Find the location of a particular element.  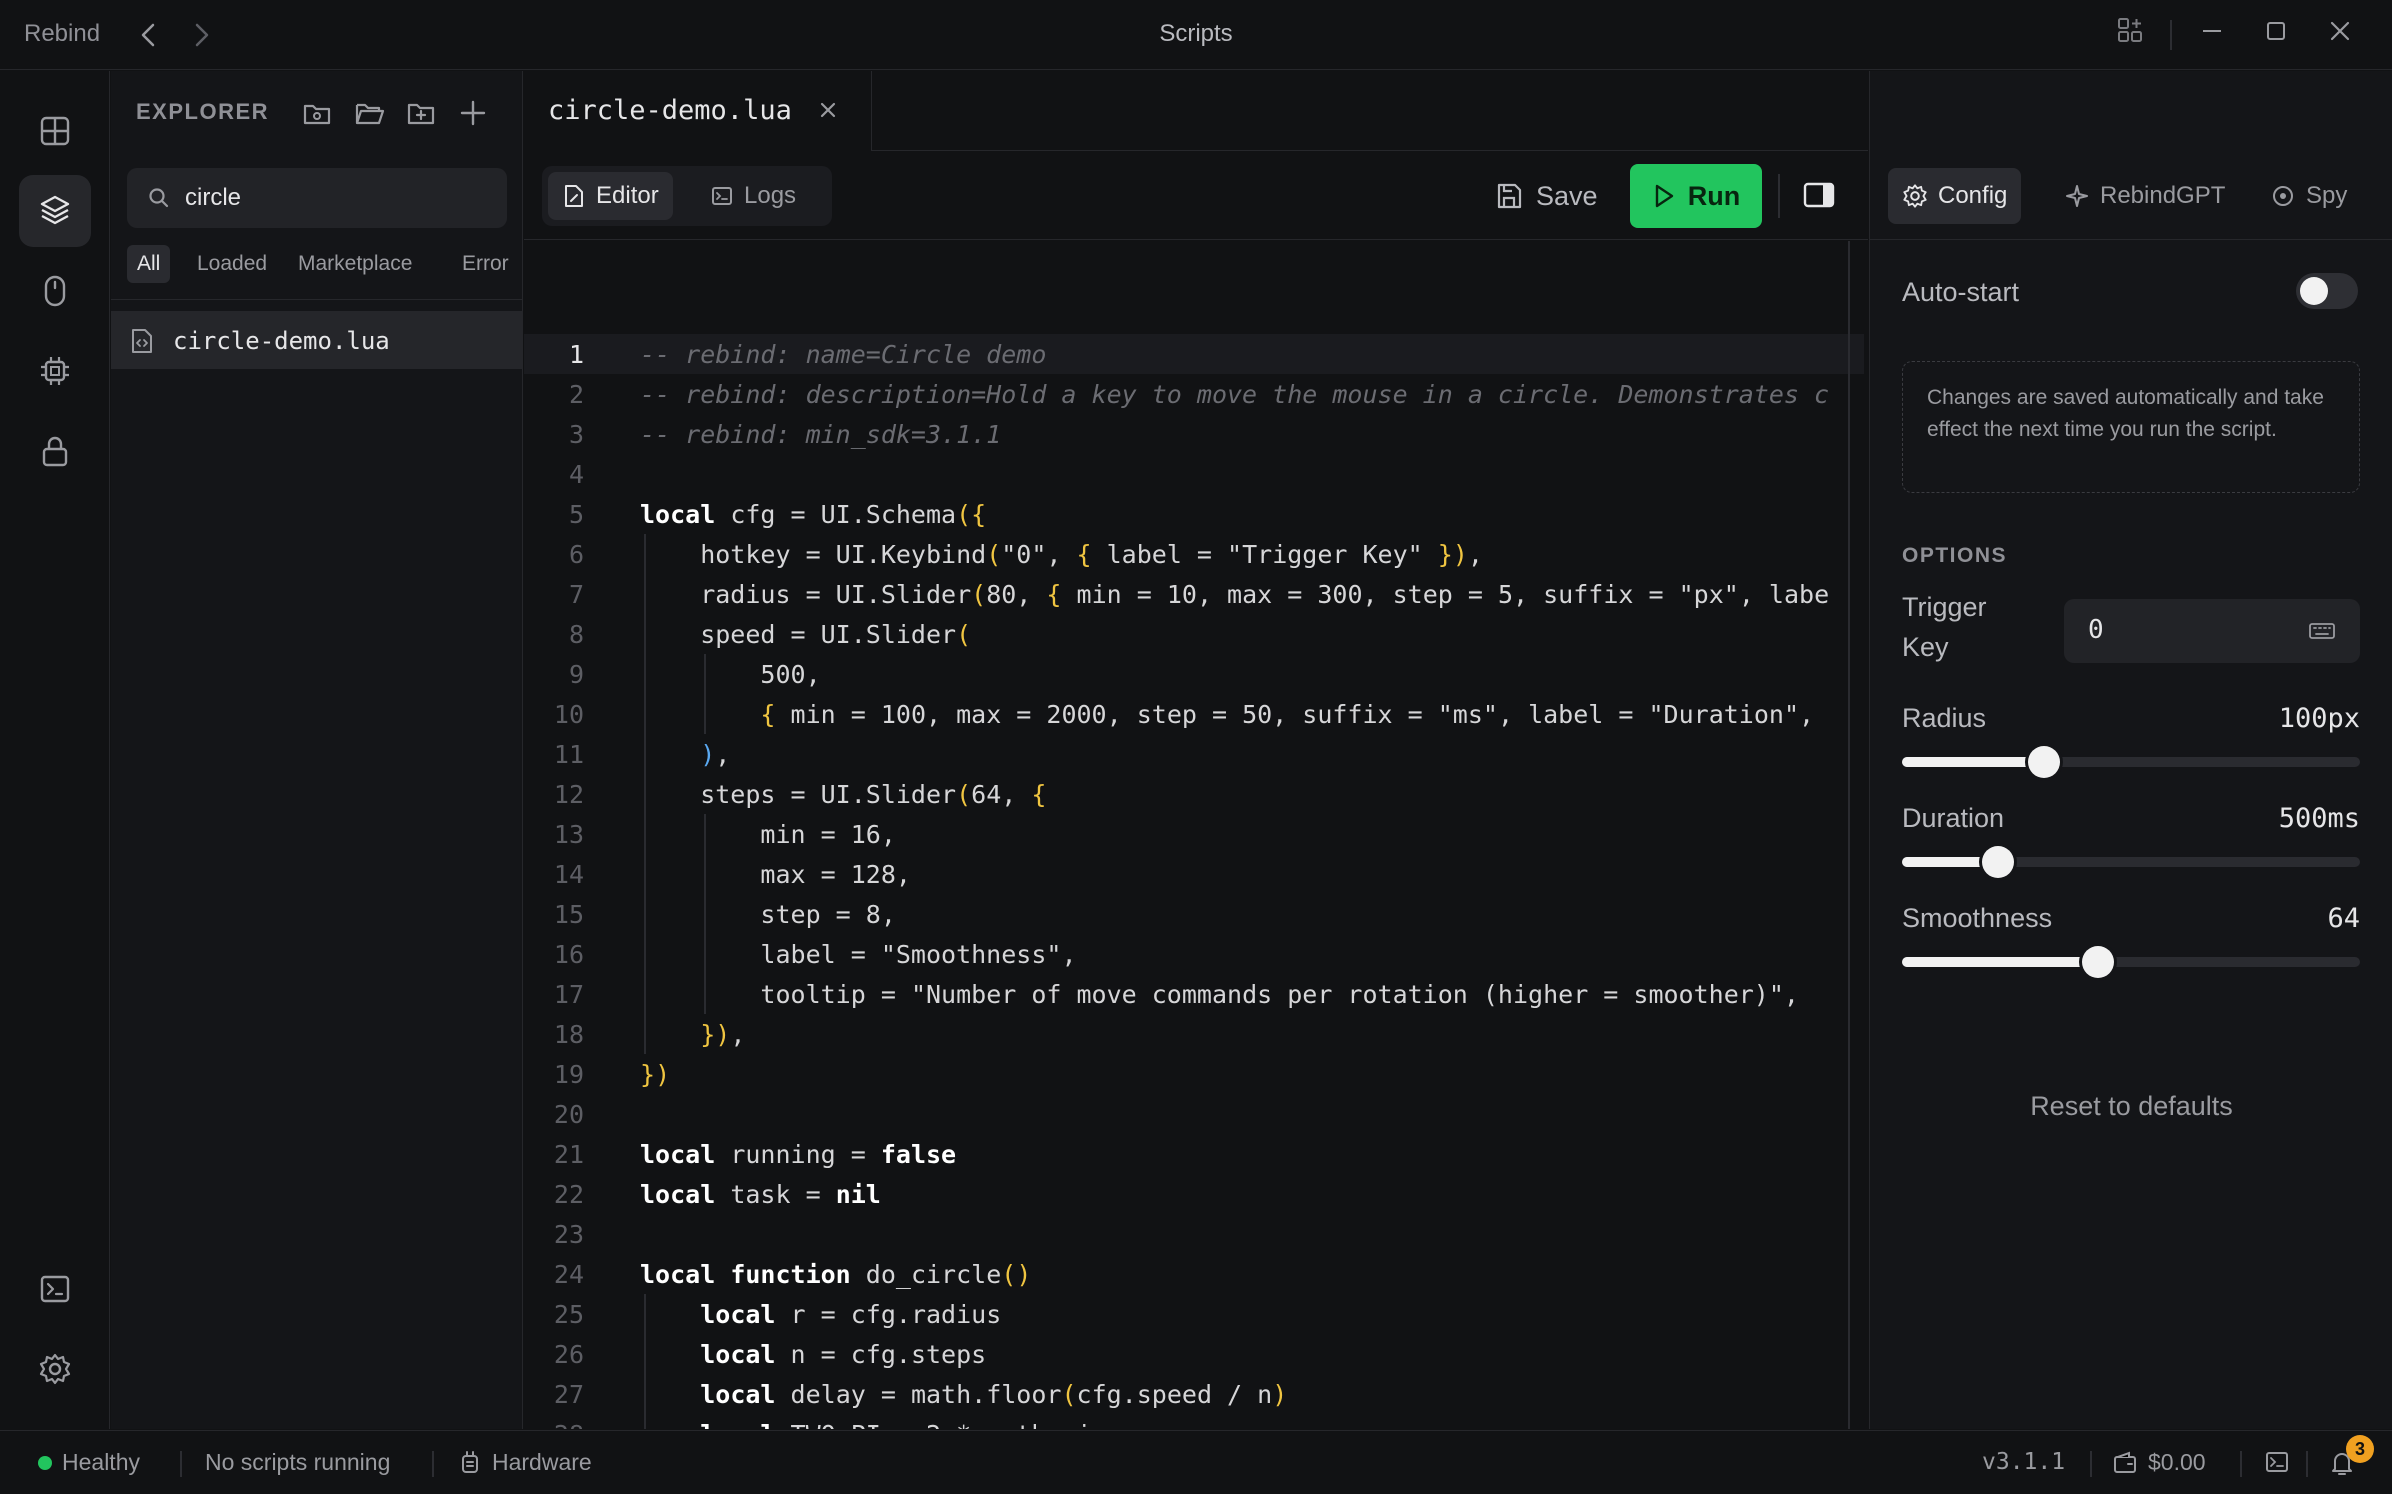

scrollbar is located at coordinates (1849, 835).